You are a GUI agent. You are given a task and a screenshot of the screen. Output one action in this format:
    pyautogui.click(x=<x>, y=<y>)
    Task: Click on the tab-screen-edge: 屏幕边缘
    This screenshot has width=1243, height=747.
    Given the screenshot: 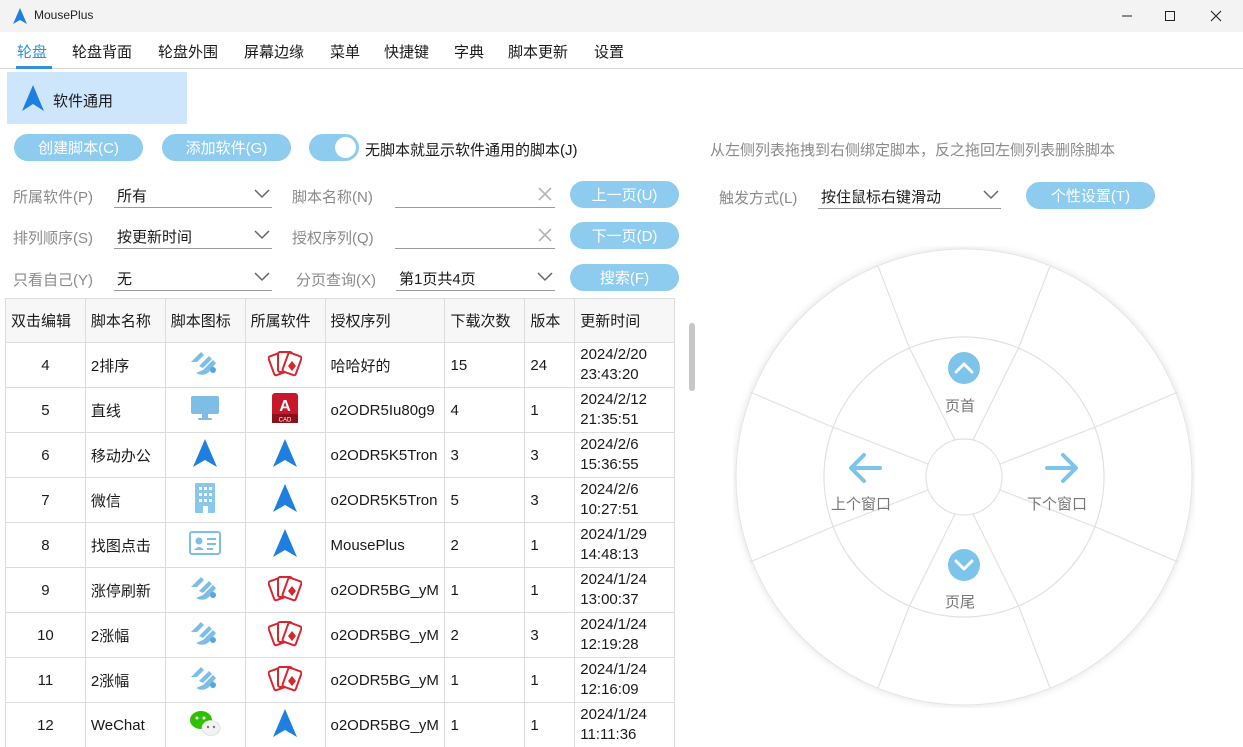 What is the action you would take?
    pyautogui.click(x=274, y=51)
    